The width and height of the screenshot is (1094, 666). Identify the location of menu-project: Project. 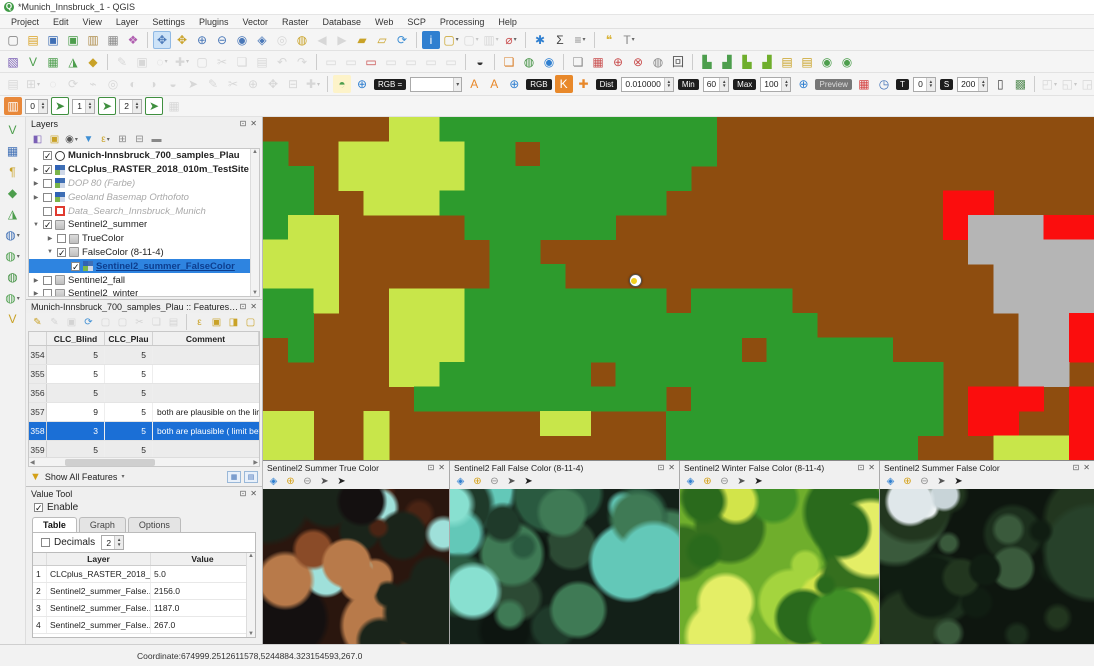
(25, 22).